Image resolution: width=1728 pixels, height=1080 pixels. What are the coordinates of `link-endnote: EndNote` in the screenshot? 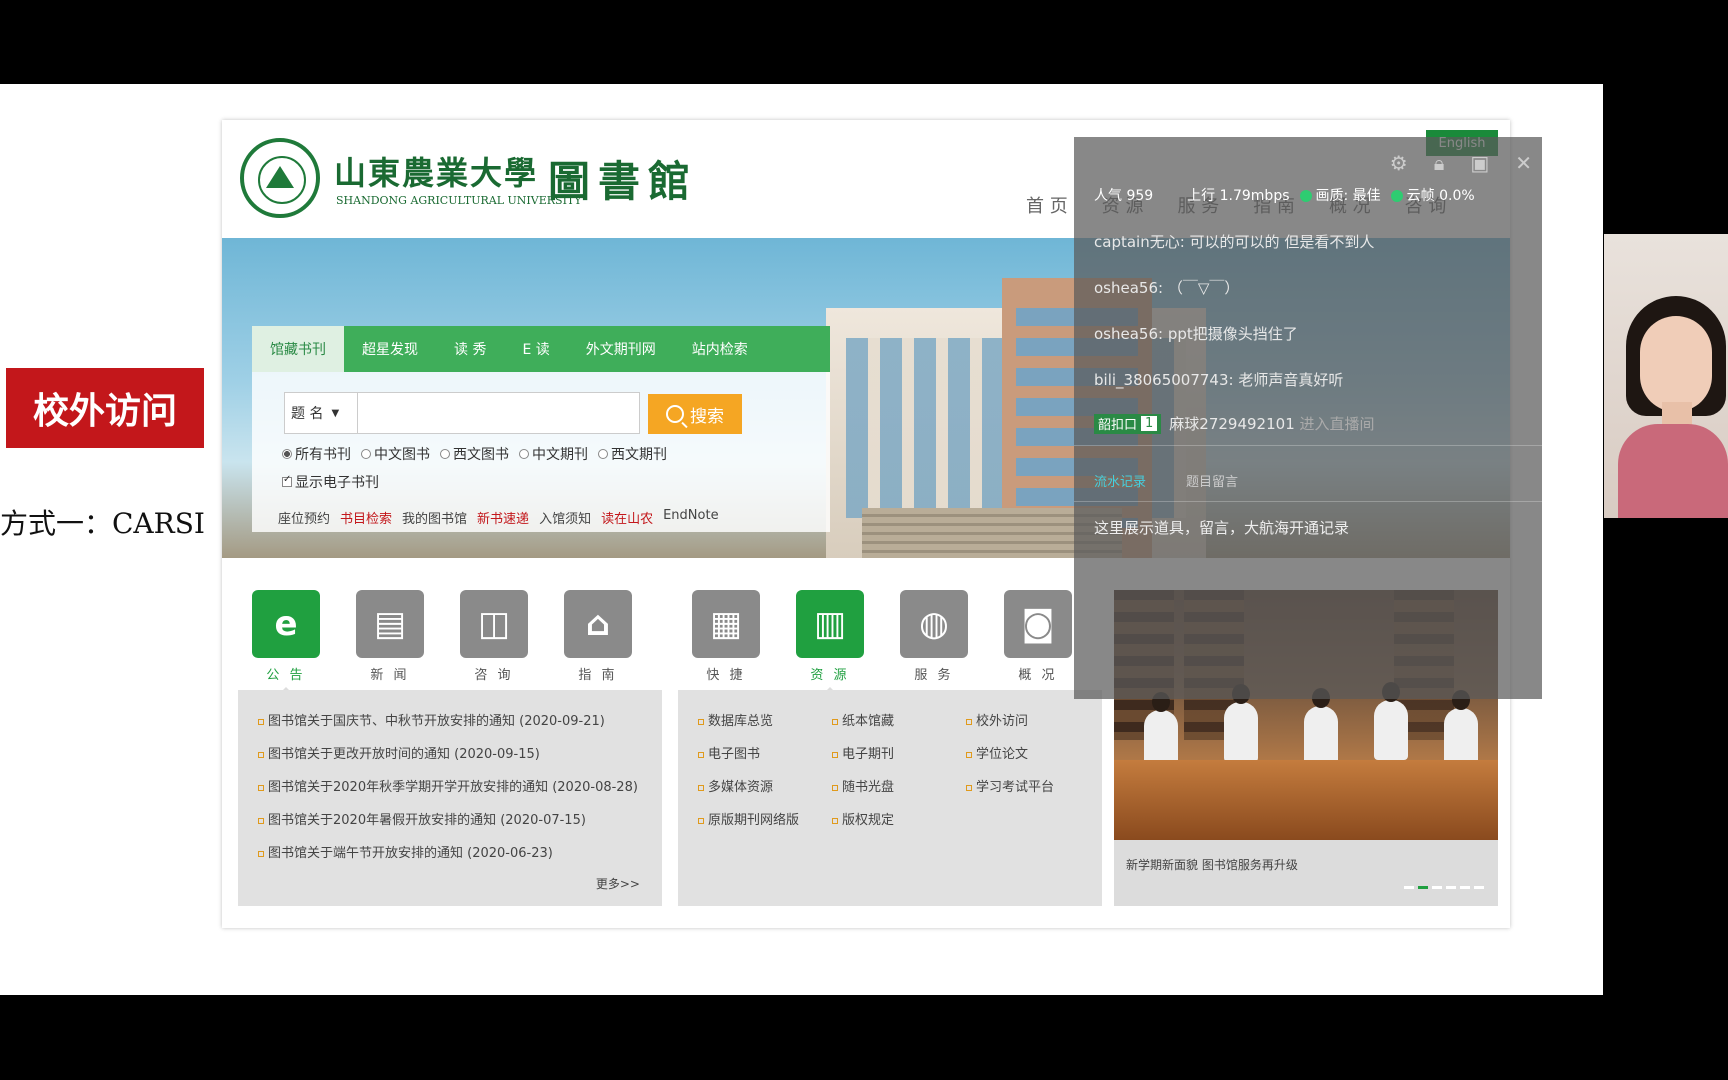 It's located at (690, 517).